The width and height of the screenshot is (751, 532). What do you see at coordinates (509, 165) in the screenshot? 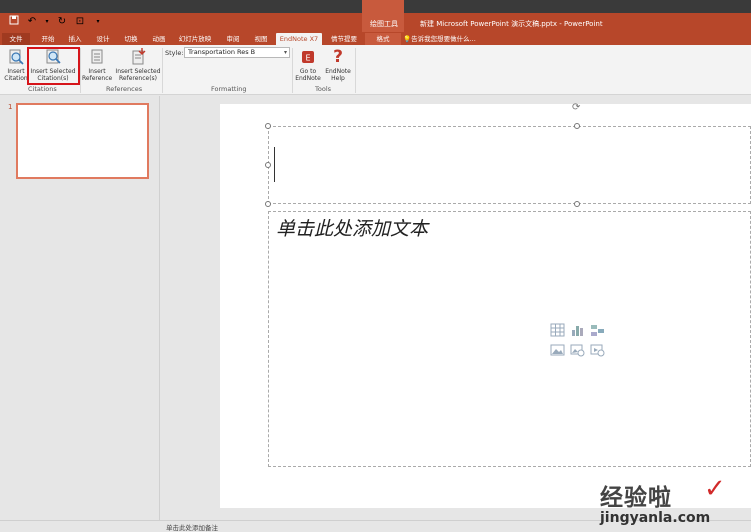
I see `title-placeholder` at bounding box center [509, 165].